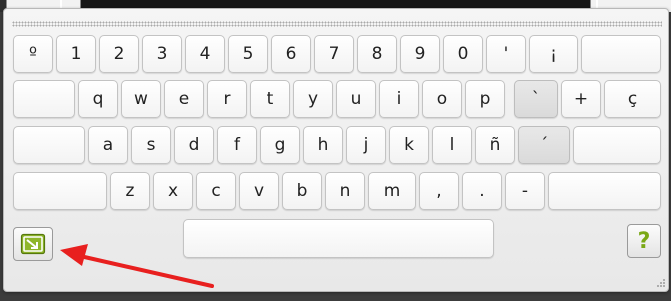 The width and height of the screenshot is (671, 301). What do you see at coordinates (162, 54) in the screenshot?
I see `key: 3` at bounding box center [162, 54].